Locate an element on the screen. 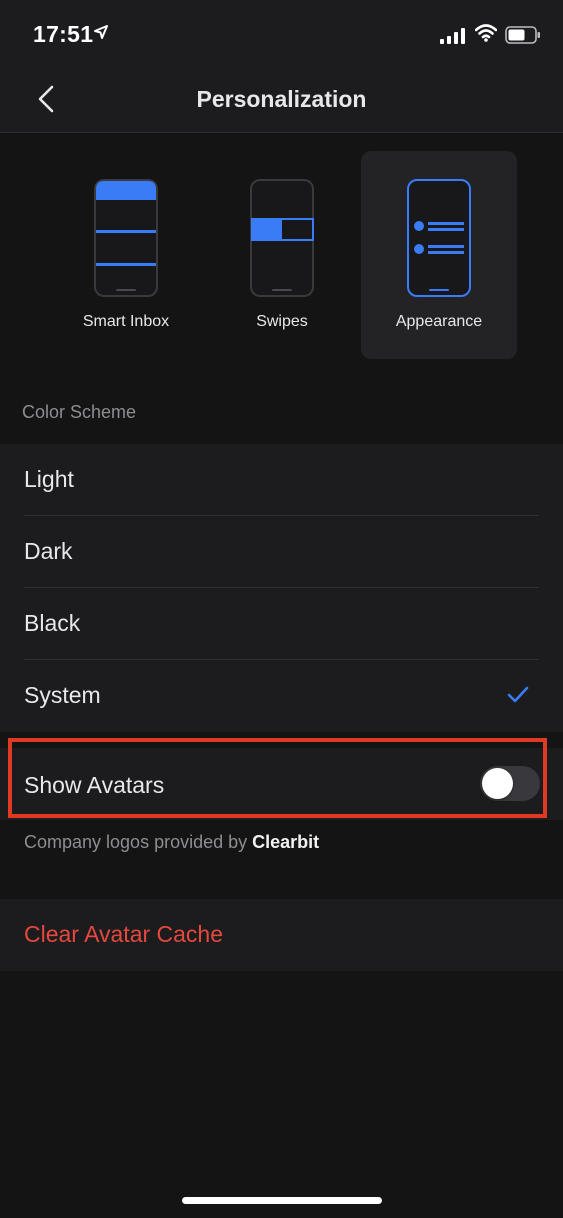  color-scheme-option-system: System is located at coordinates (281, 696).